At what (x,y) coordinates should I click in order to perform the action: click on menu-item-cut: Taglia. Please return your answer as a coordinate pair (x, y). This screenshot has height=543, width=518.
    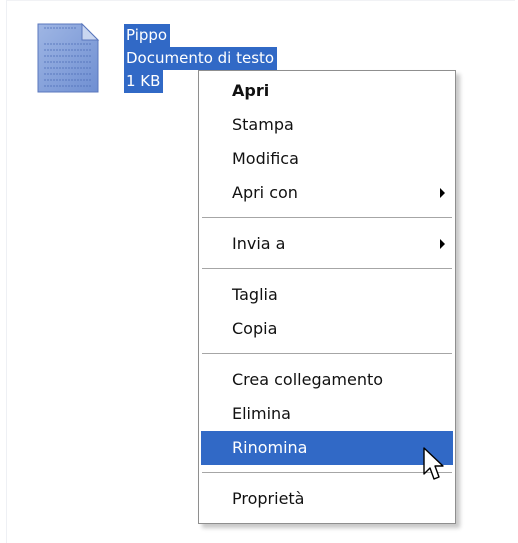
    Looking at the image, I should click on (327, 295).